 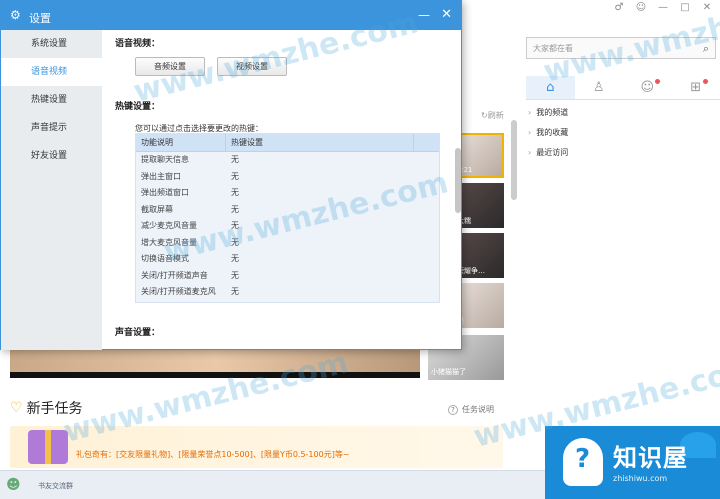 I want to click on column-header-spacer, so click(x=426, y=142).